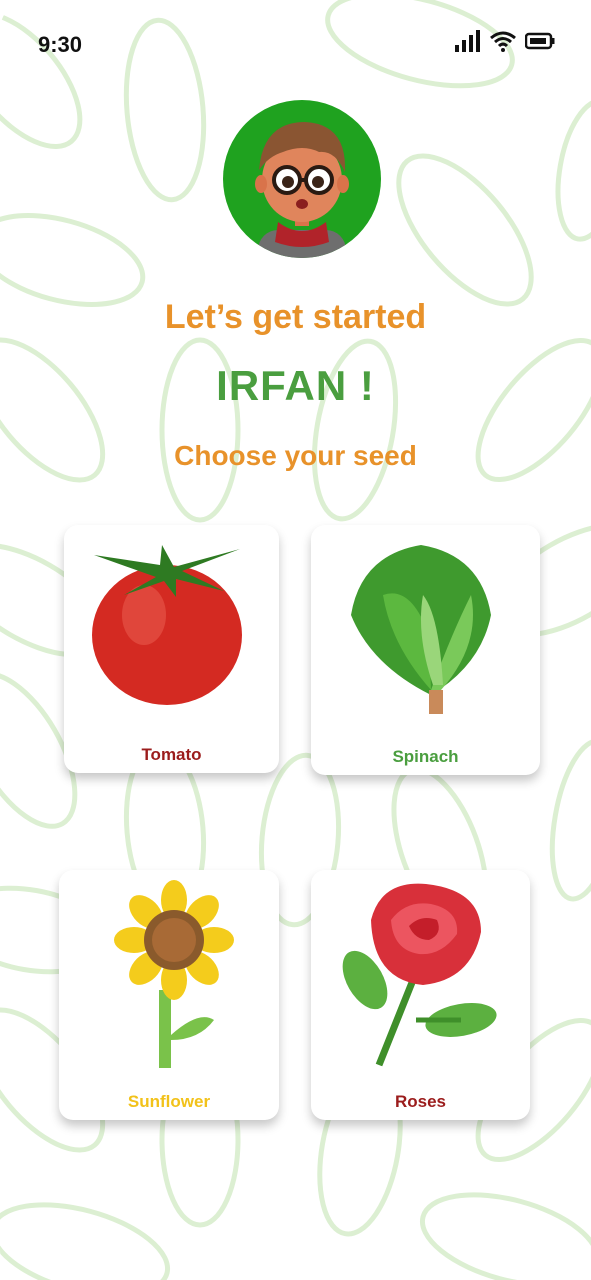 This screenshot has height=1280, width=591. Describe the element at coordinates (174, 974) in the screenshot. I see `sunflower-icon` at that location.